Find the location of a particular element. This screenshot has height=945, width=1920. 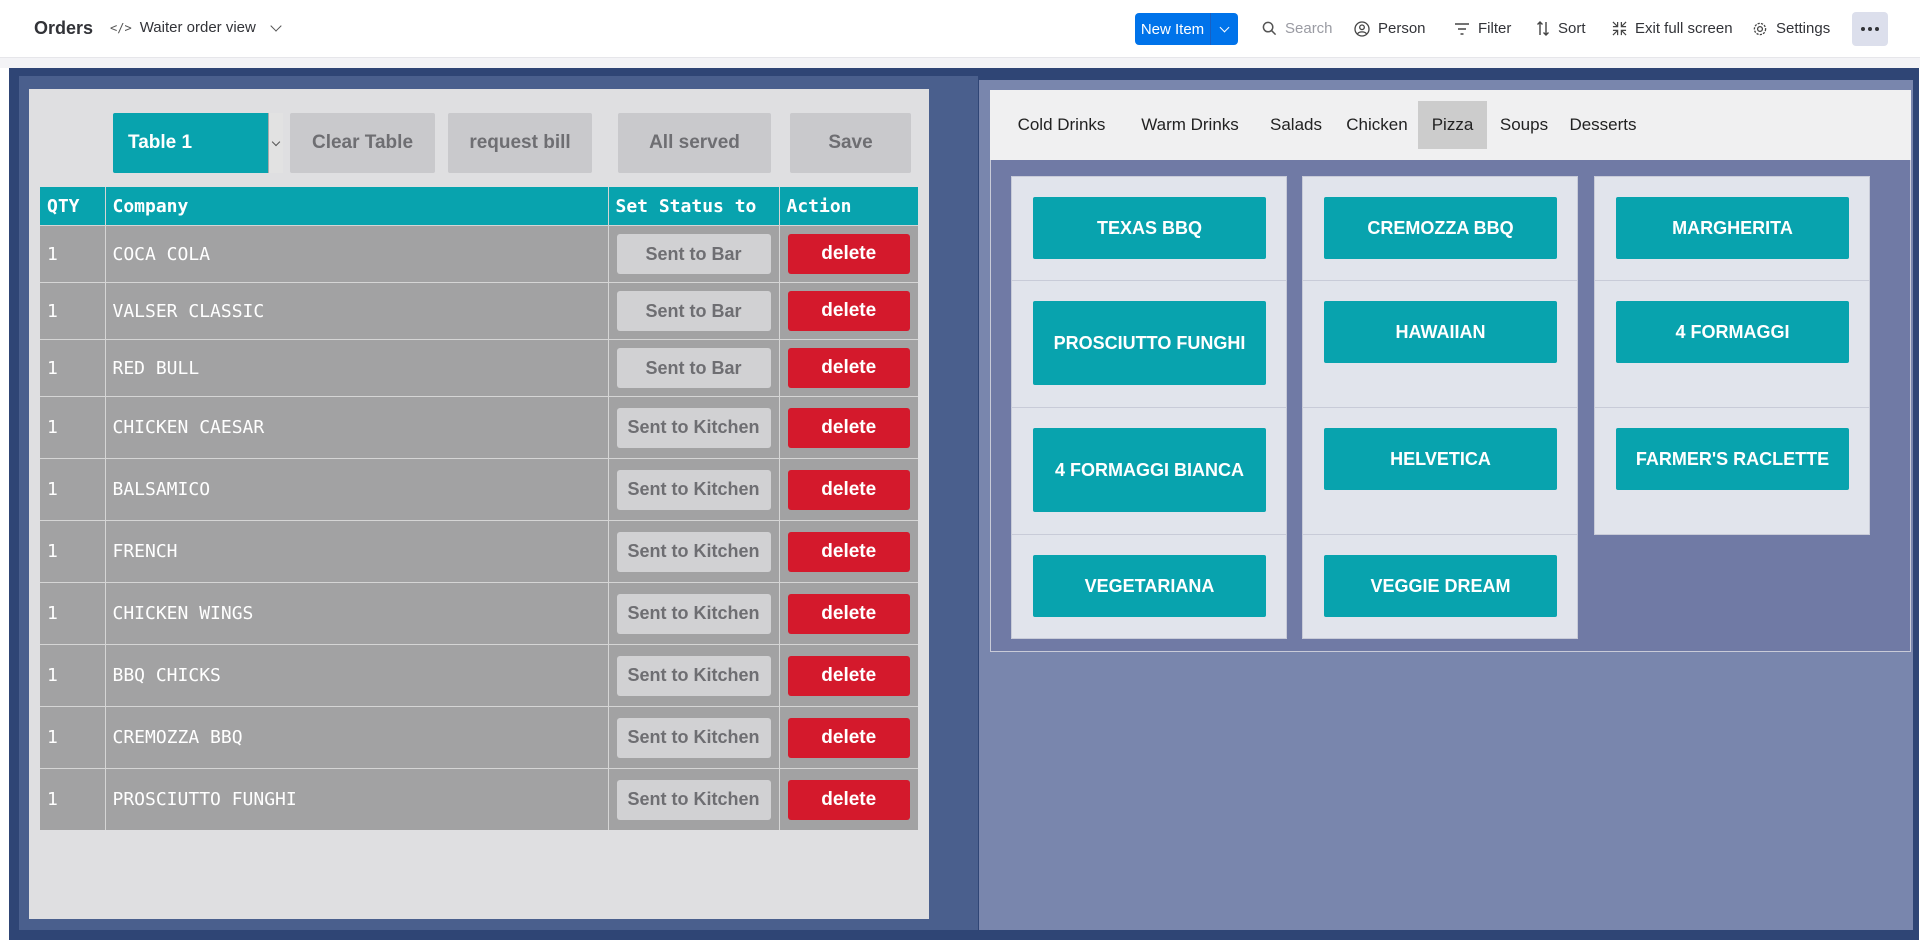

column-header: Set Status to is located at coordinates (694, 206).